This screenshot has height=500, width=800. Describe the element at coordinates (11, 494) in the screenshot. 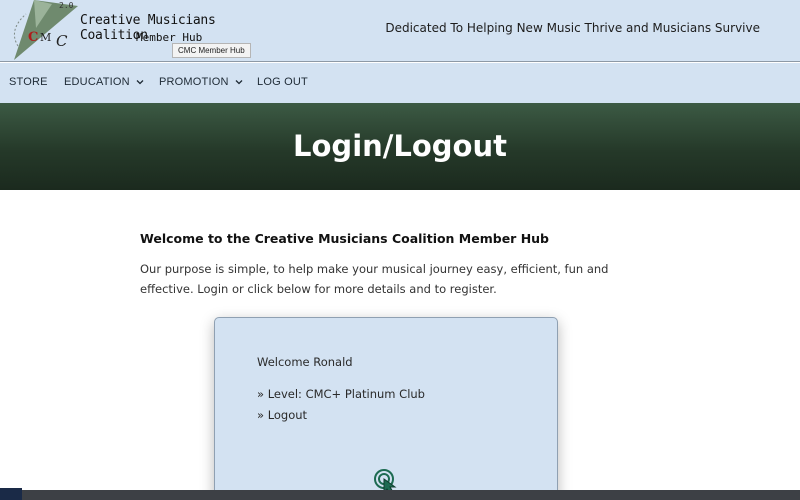

I see `bottom-corner` at that location.